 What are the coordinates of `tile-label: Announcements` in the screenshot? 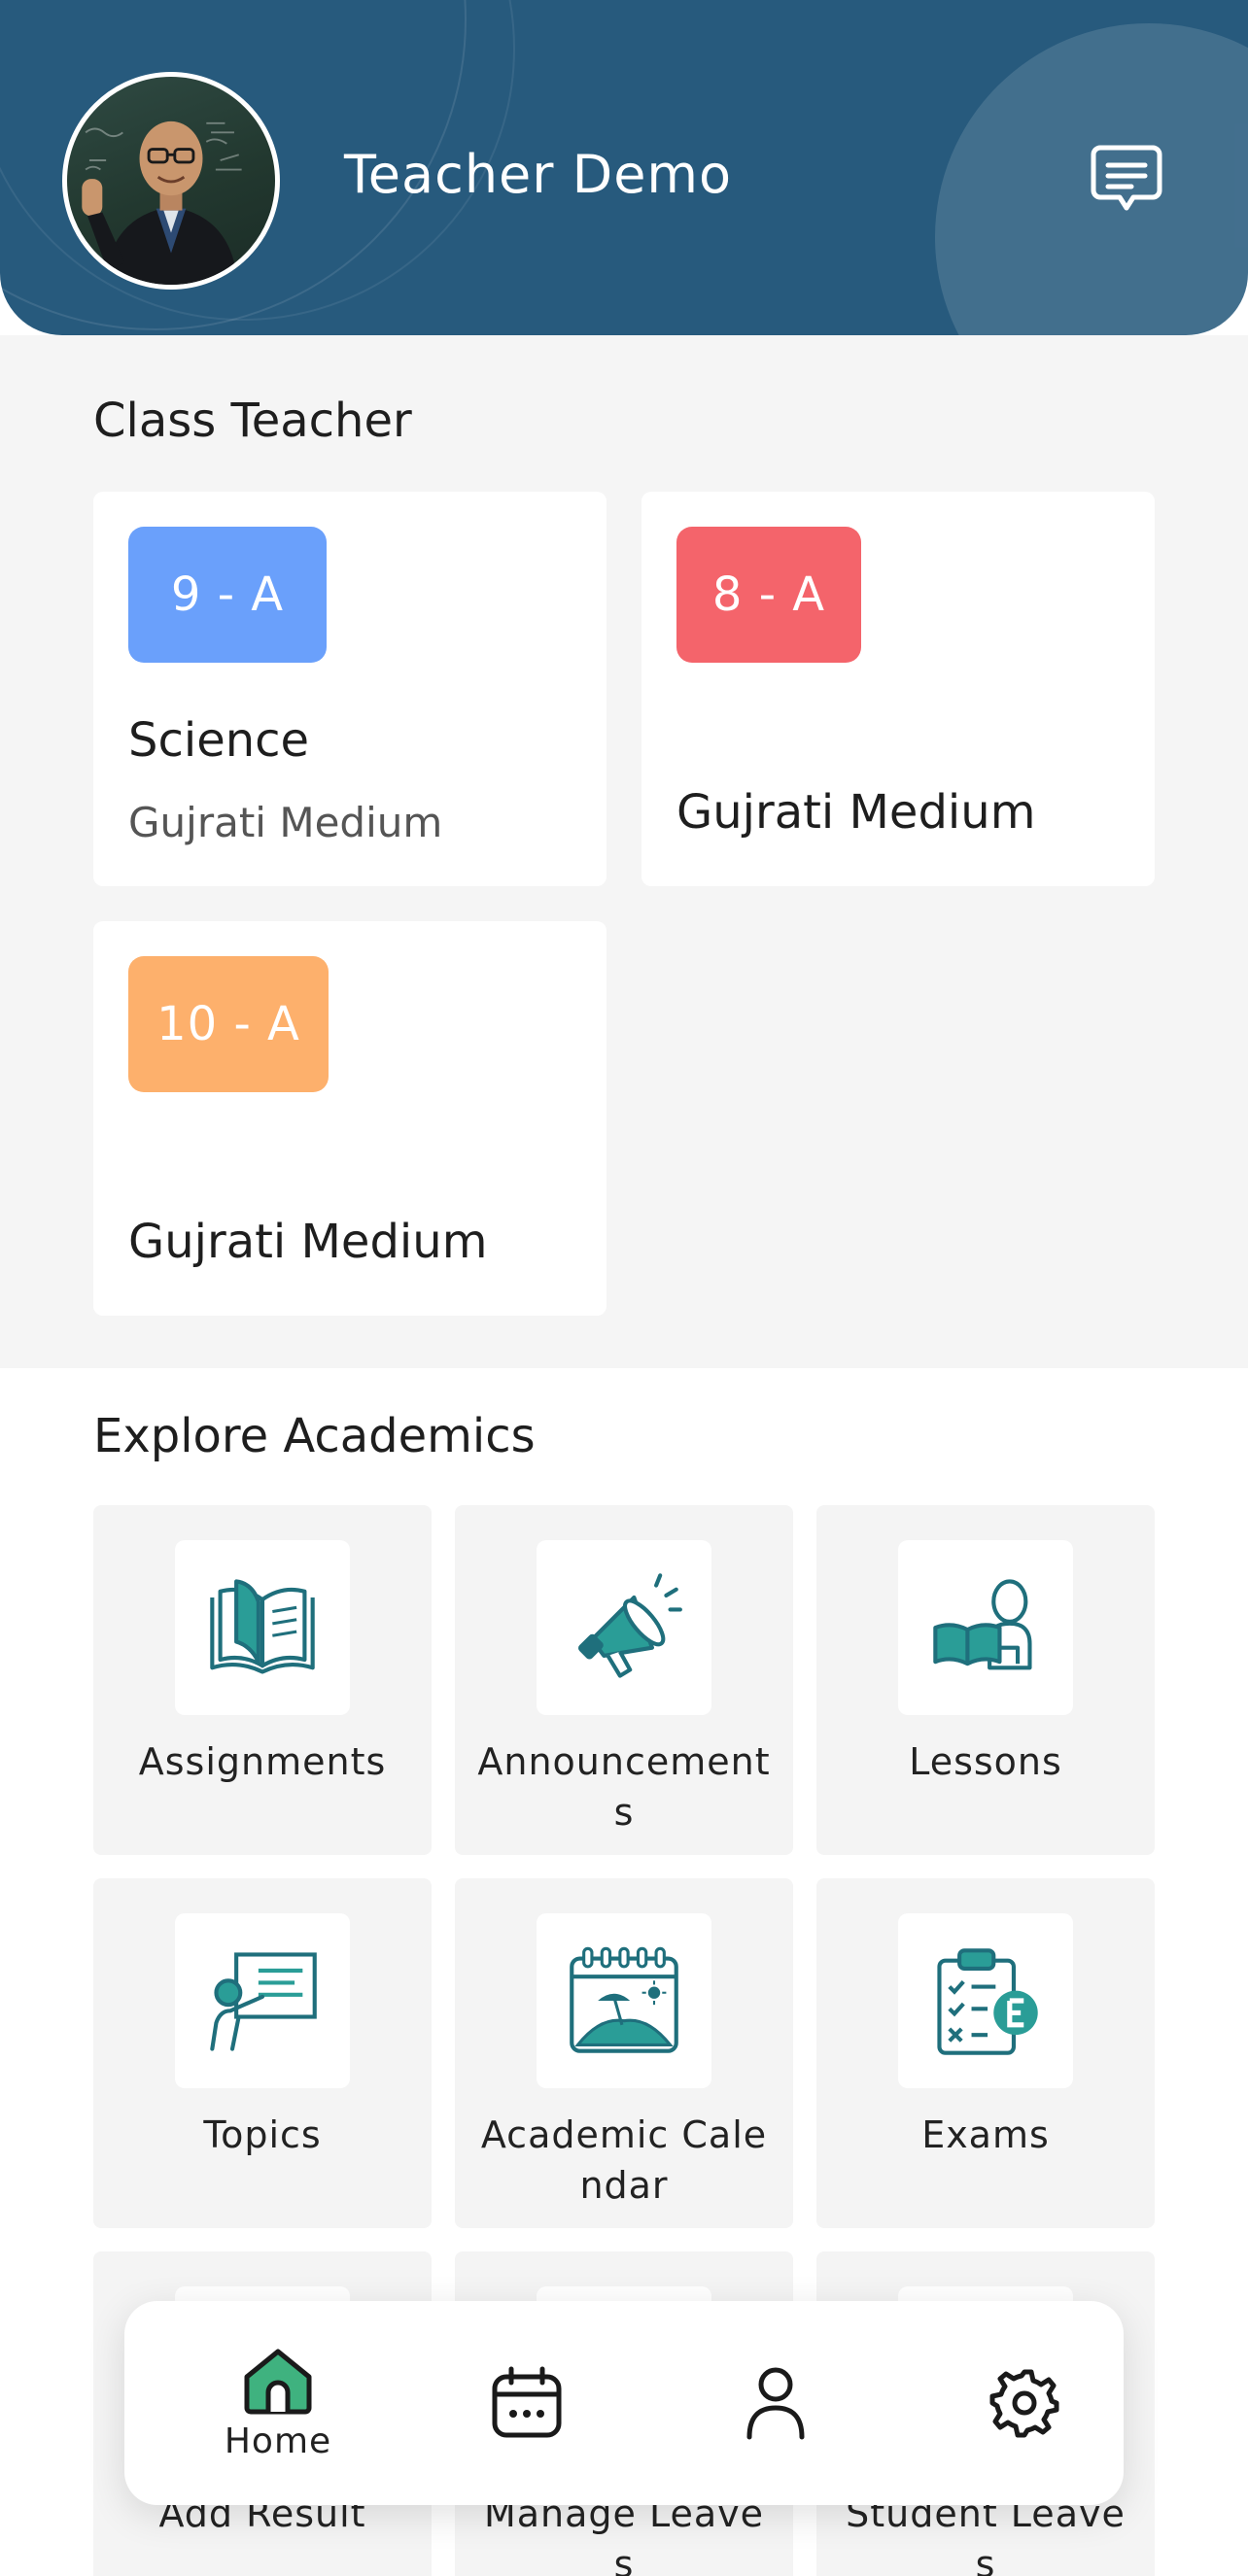 It's located at (624, 1787).